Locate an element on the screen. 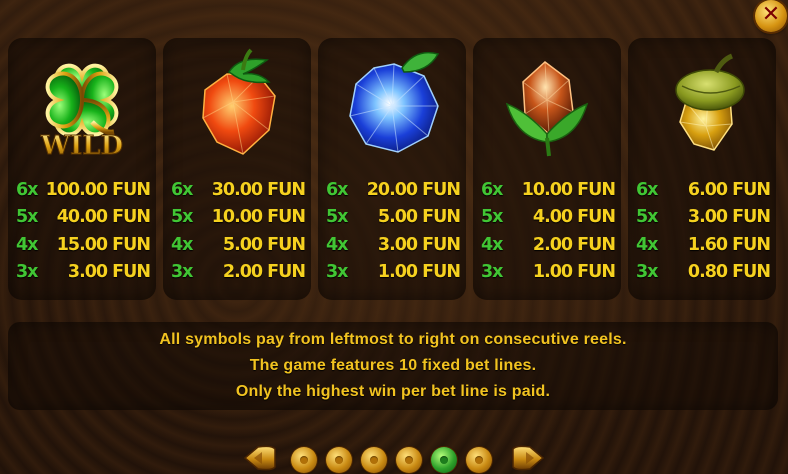 This screenshot has height=474, width=788. payout-row: 5x 5.00 FUN is located at coordinates (395, 218).